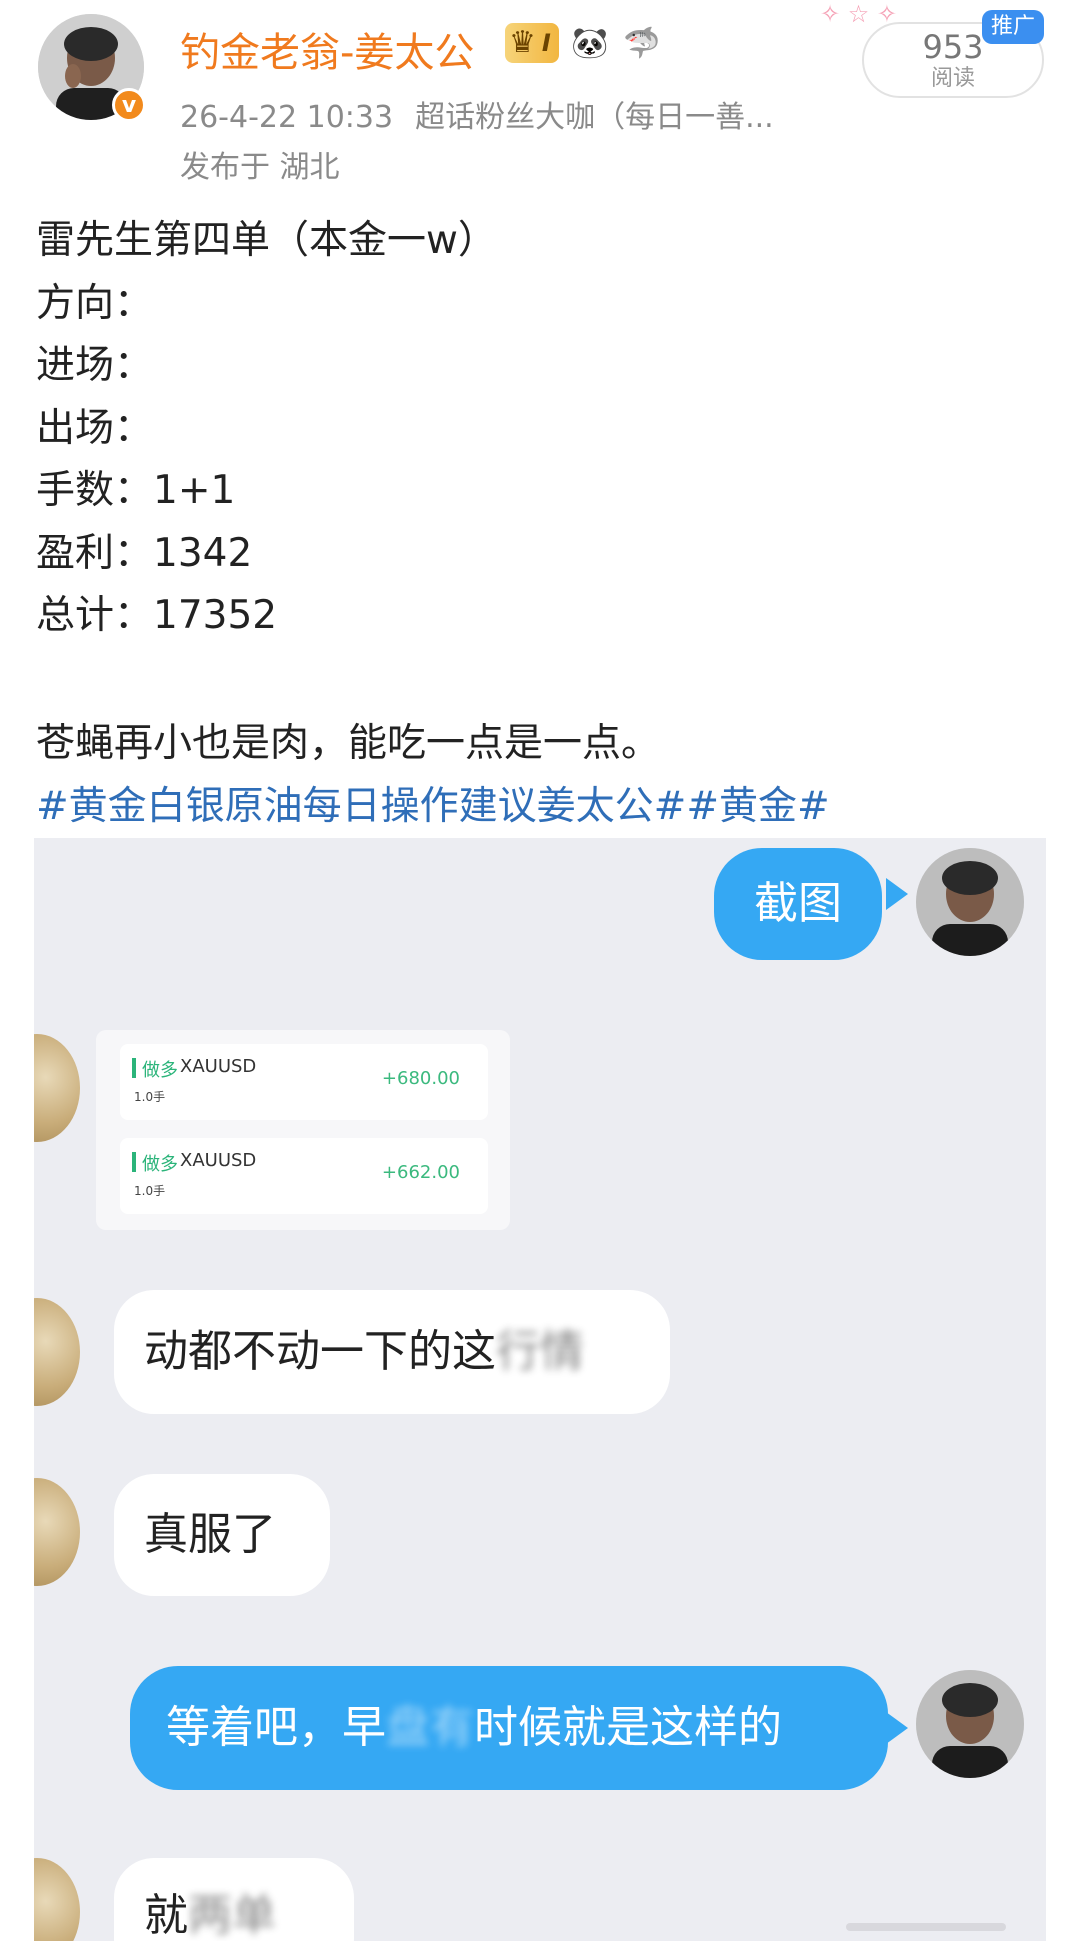 This screenshot has height=1941, width=1080. I want to click on ad-tag: 推广, so click(1013, 27).